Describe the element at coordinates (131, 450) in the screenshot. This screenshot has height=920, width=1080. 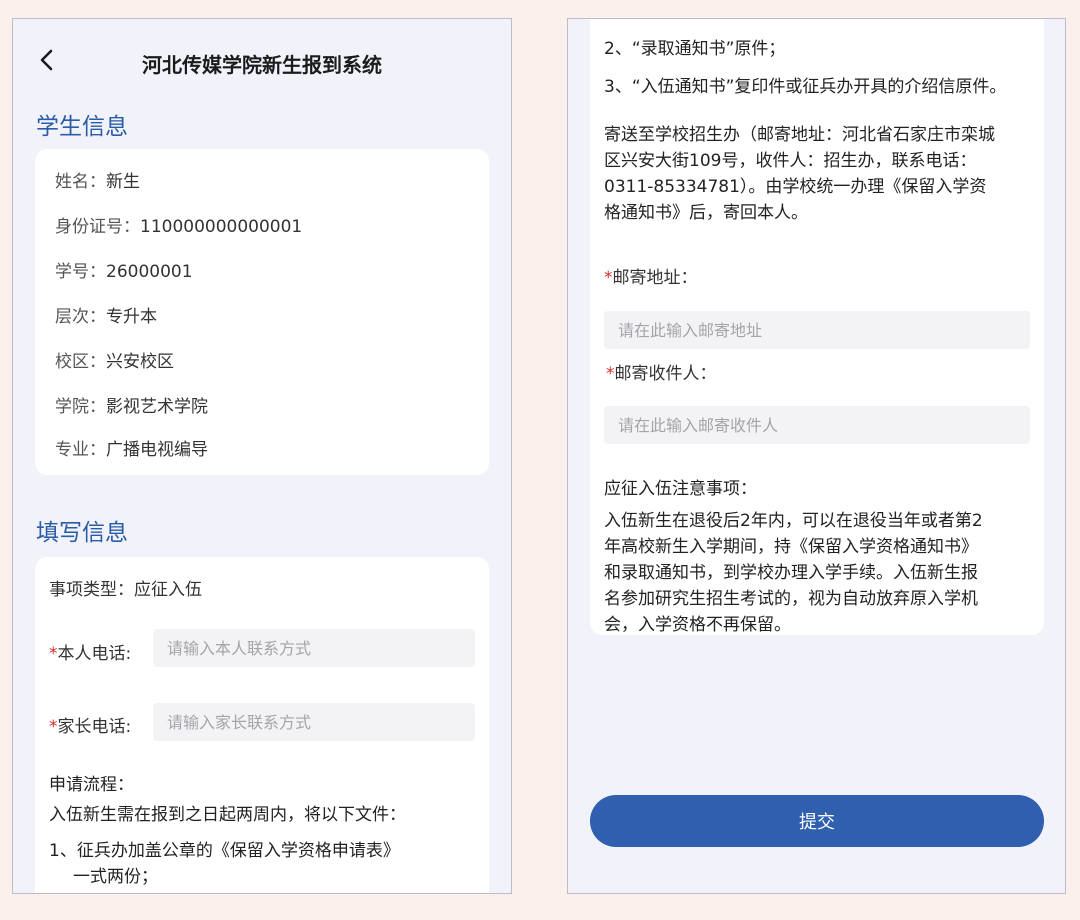
I see `info-row-major: 专业：广播电视编导` at that location.